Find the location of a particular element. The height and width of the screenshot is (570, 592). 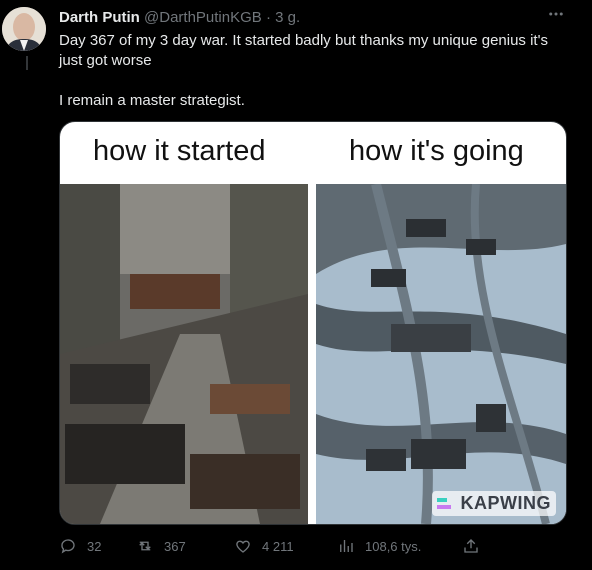

reply-icon is located at coordinates (68, 546).